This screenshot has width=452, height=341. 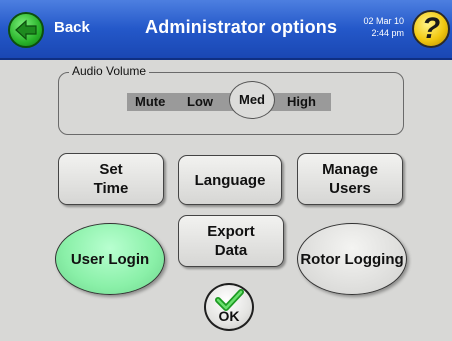 What do you see at coordinates (252, 100) in the screenshot?
I see `volume-med-option: Med` at bounding box center [252, 100].